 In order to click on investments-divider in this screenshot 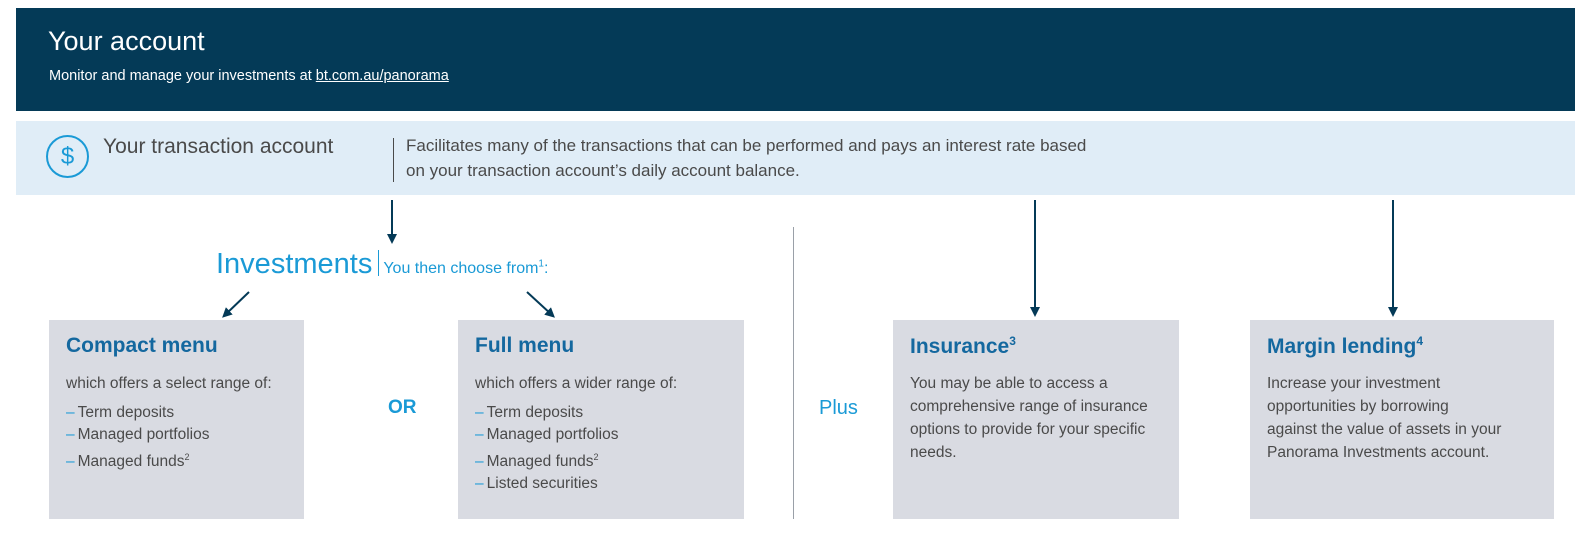, I will do `click(379, 263)`.